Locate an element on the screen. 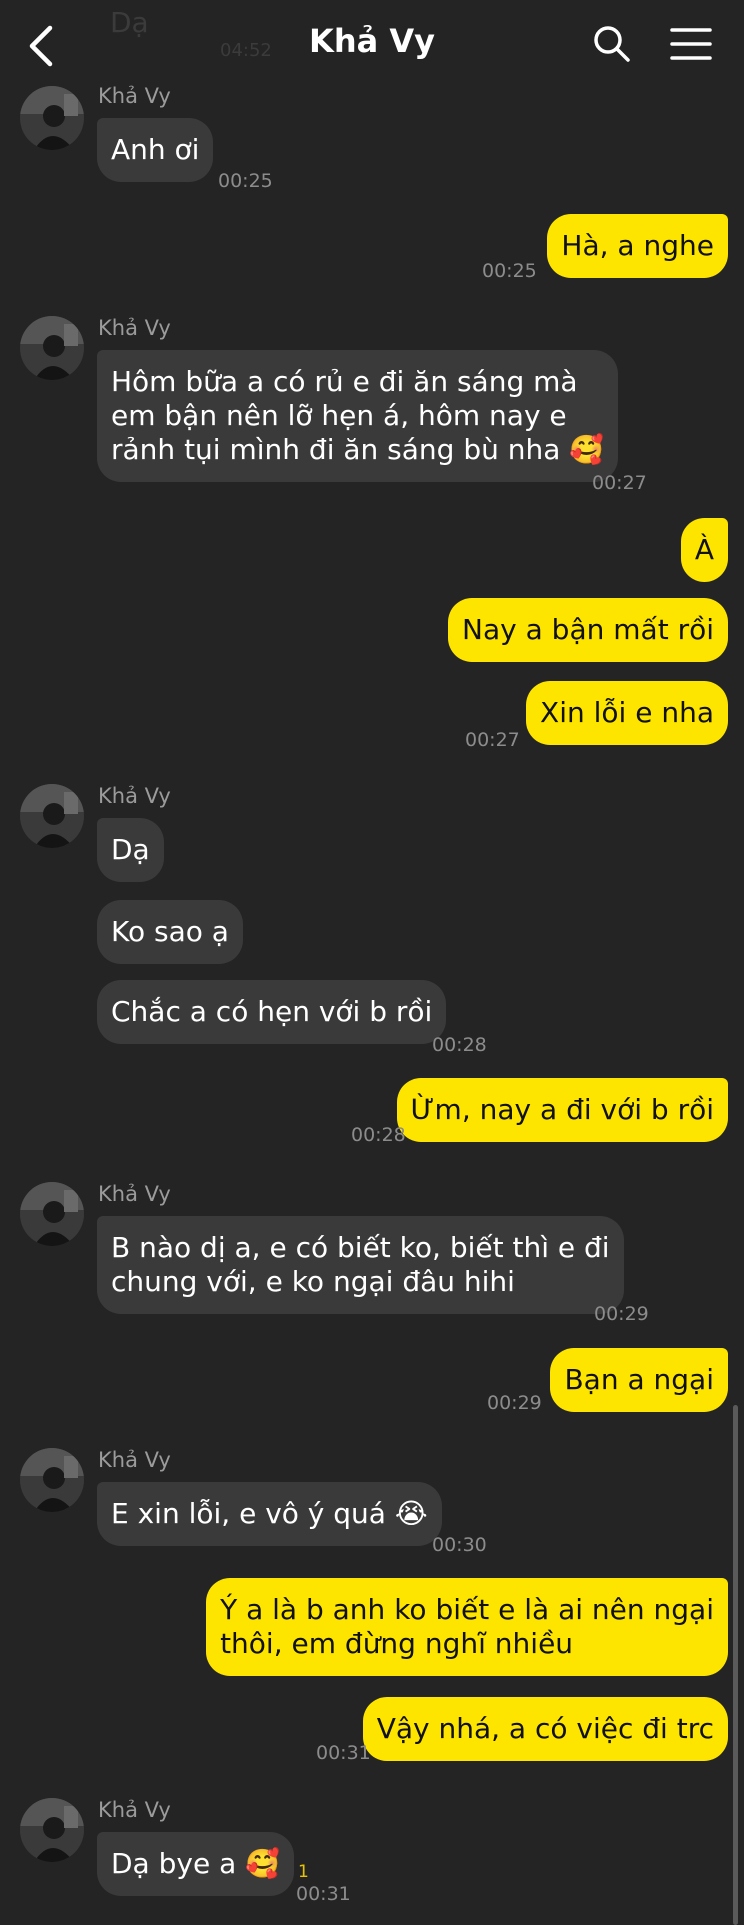 Image resolution: width=744 pixels, height=1925 pixels. message-text-line: B nào dị a, e có biết ko, biết thì e đi is located at coordinates (360, 1247).